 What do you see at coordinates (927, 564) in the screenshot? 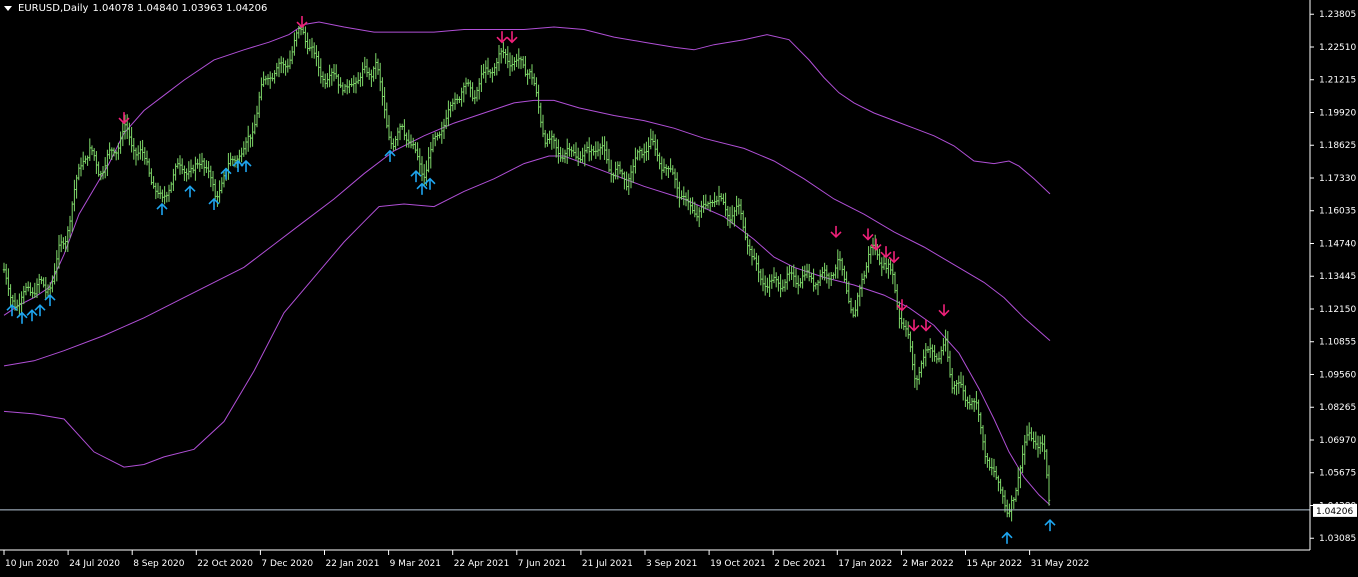
I see `x-tick-label: 2 Mar 2022` at bounding box center [927, 564].